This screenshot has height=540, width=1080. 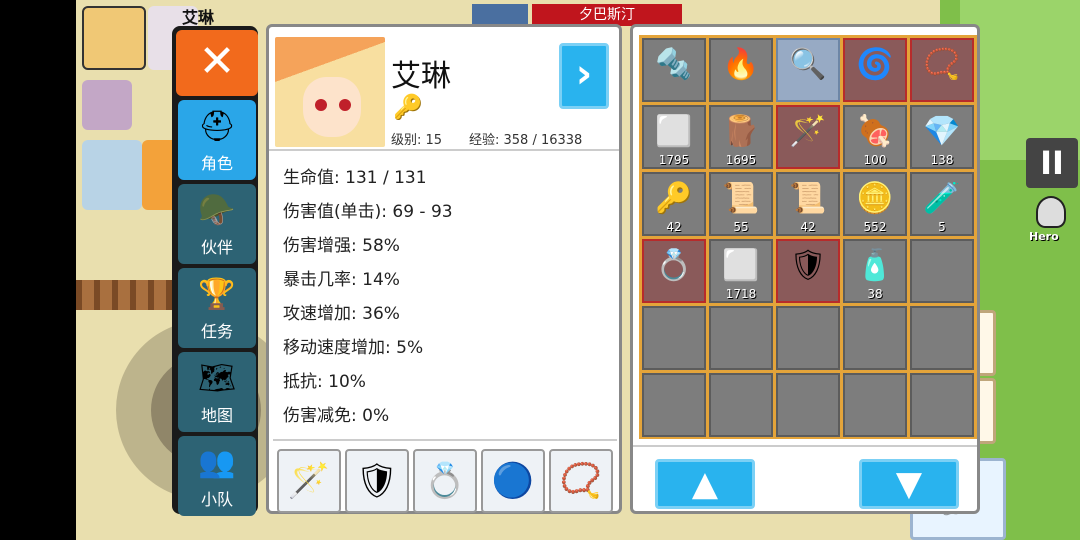 What do you see at coordinates (674, 198) in the screenshot?
I see `key-icon: 🔑` at bounding box center [674, 198].